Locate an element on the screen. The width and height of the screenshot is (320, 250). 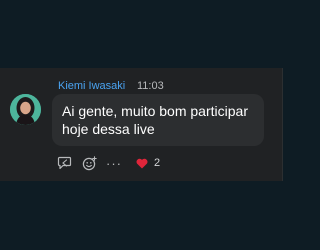
more-options-button: ··· is located at coordinates (114, 163).